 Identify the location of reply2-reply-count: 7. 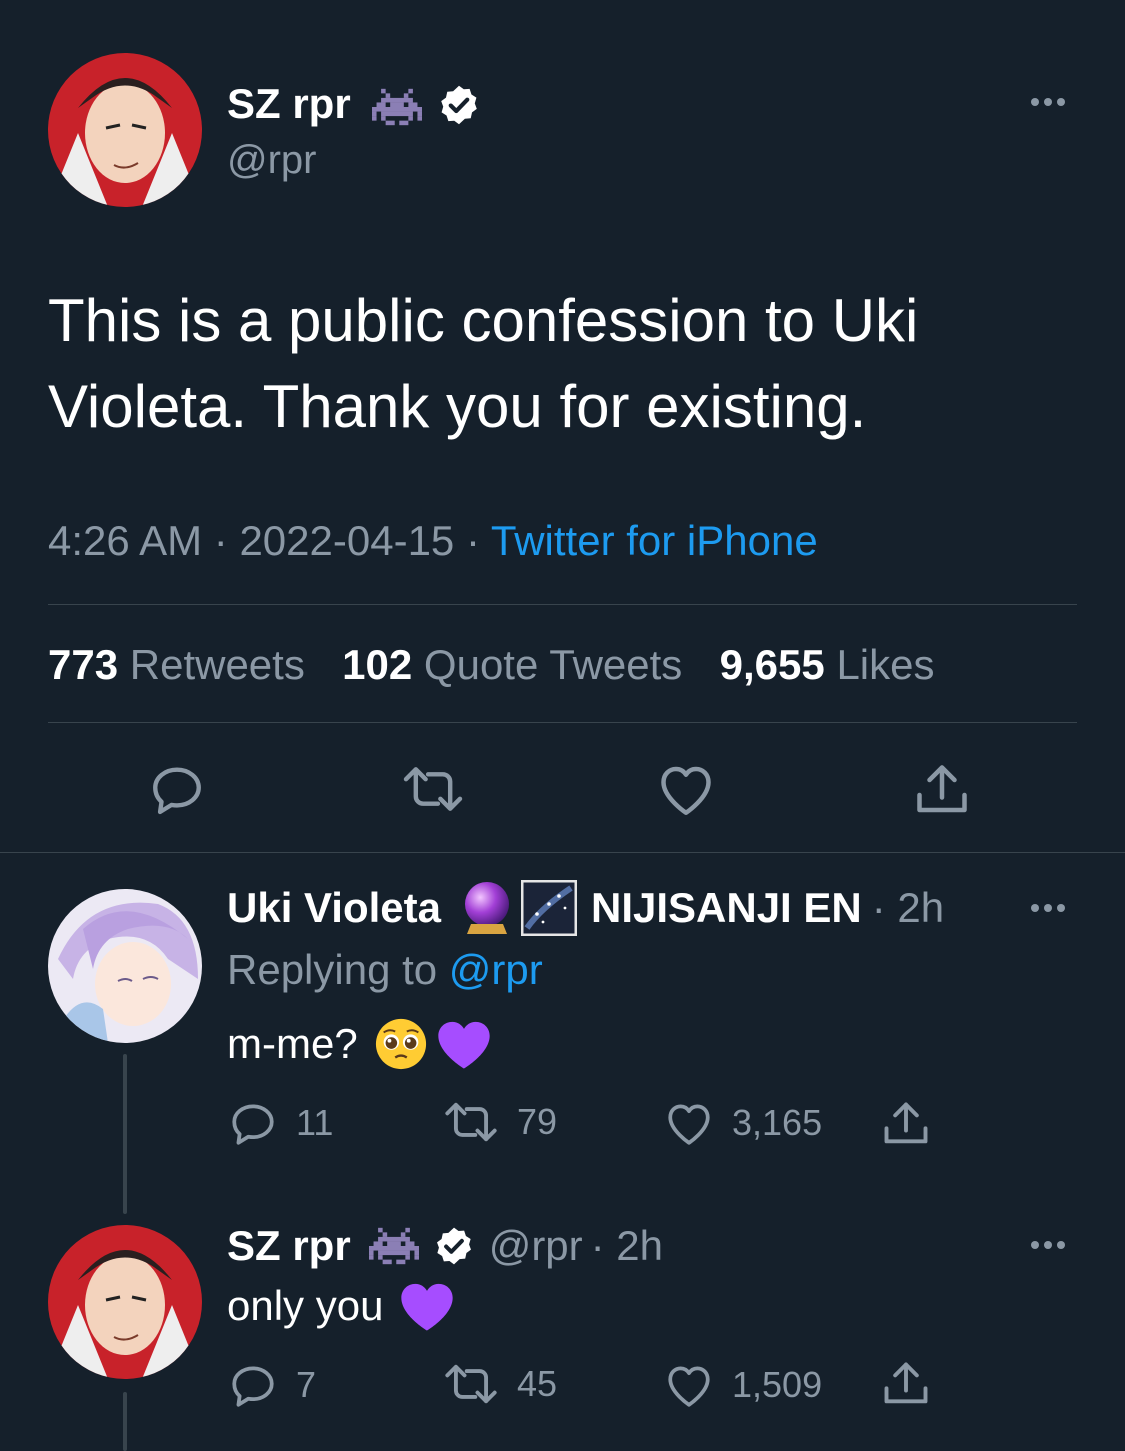
(306, 1384).